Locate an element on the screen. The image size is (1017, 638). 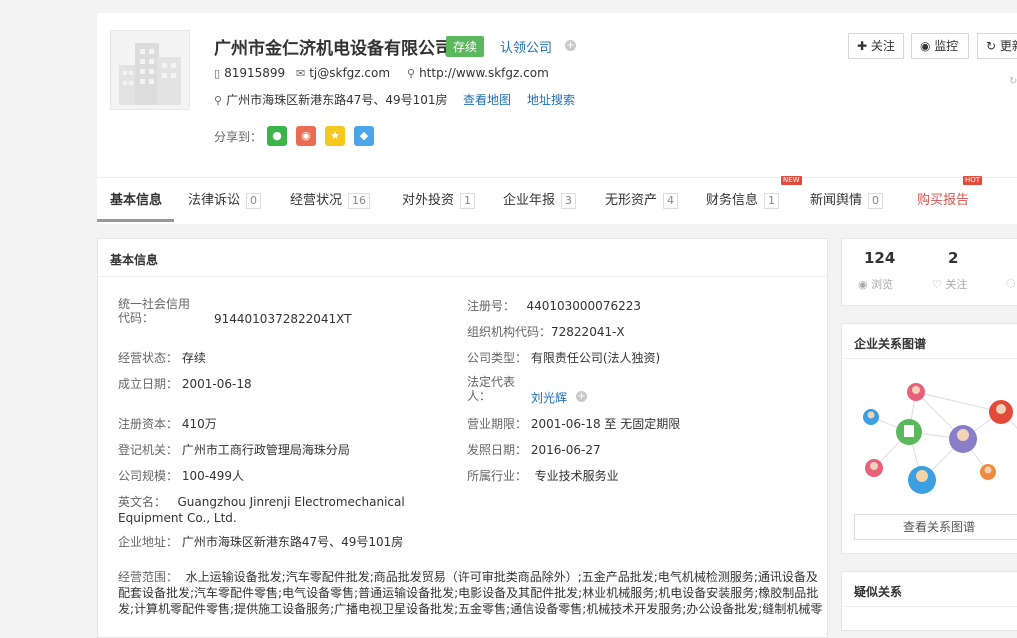
address-search-link: 地址搜索 is located at coordinates (551, 99).